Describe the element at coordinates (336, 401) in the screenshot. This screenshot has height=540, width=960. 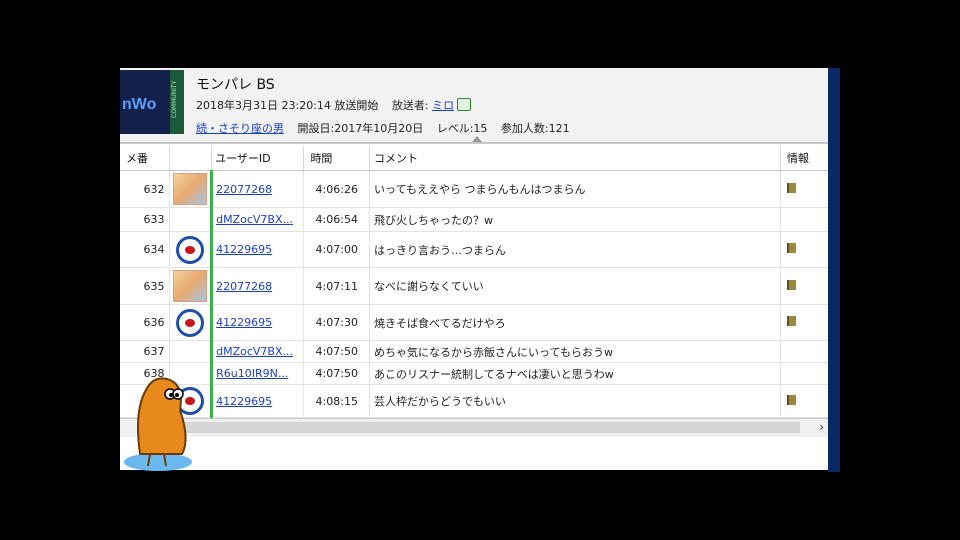
I see `time-text: 4:08:15` at that location.